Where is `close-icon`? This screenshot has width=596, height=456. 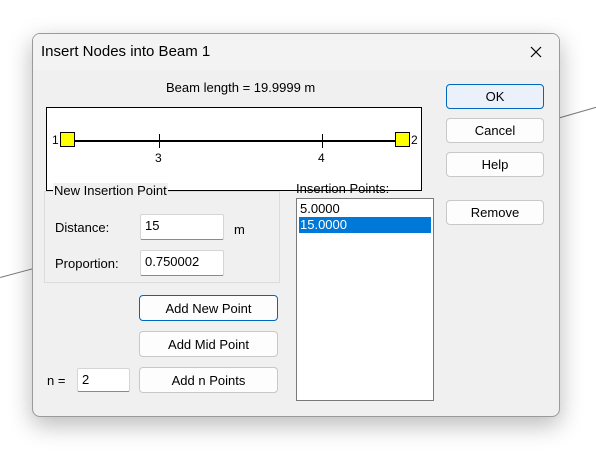 close-icon is located at coordinates (536, 52).